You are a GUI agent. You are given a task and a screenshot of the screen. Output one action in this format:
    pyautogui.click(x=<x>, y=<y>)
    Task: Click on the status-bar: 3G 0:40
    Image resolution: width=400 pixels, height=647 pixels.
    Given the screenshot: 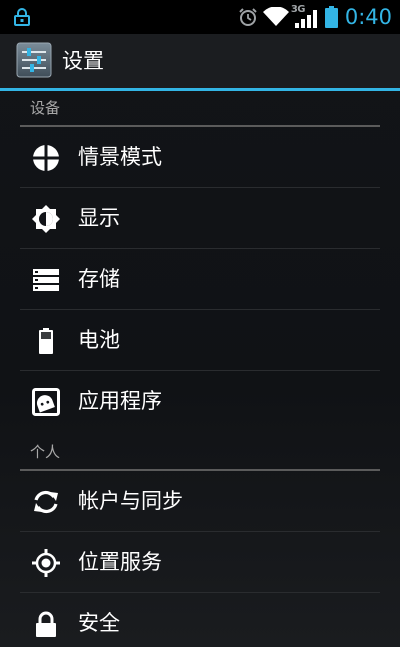 What is the action you would take?
    pyautogui.click(x=200, y=17)
    